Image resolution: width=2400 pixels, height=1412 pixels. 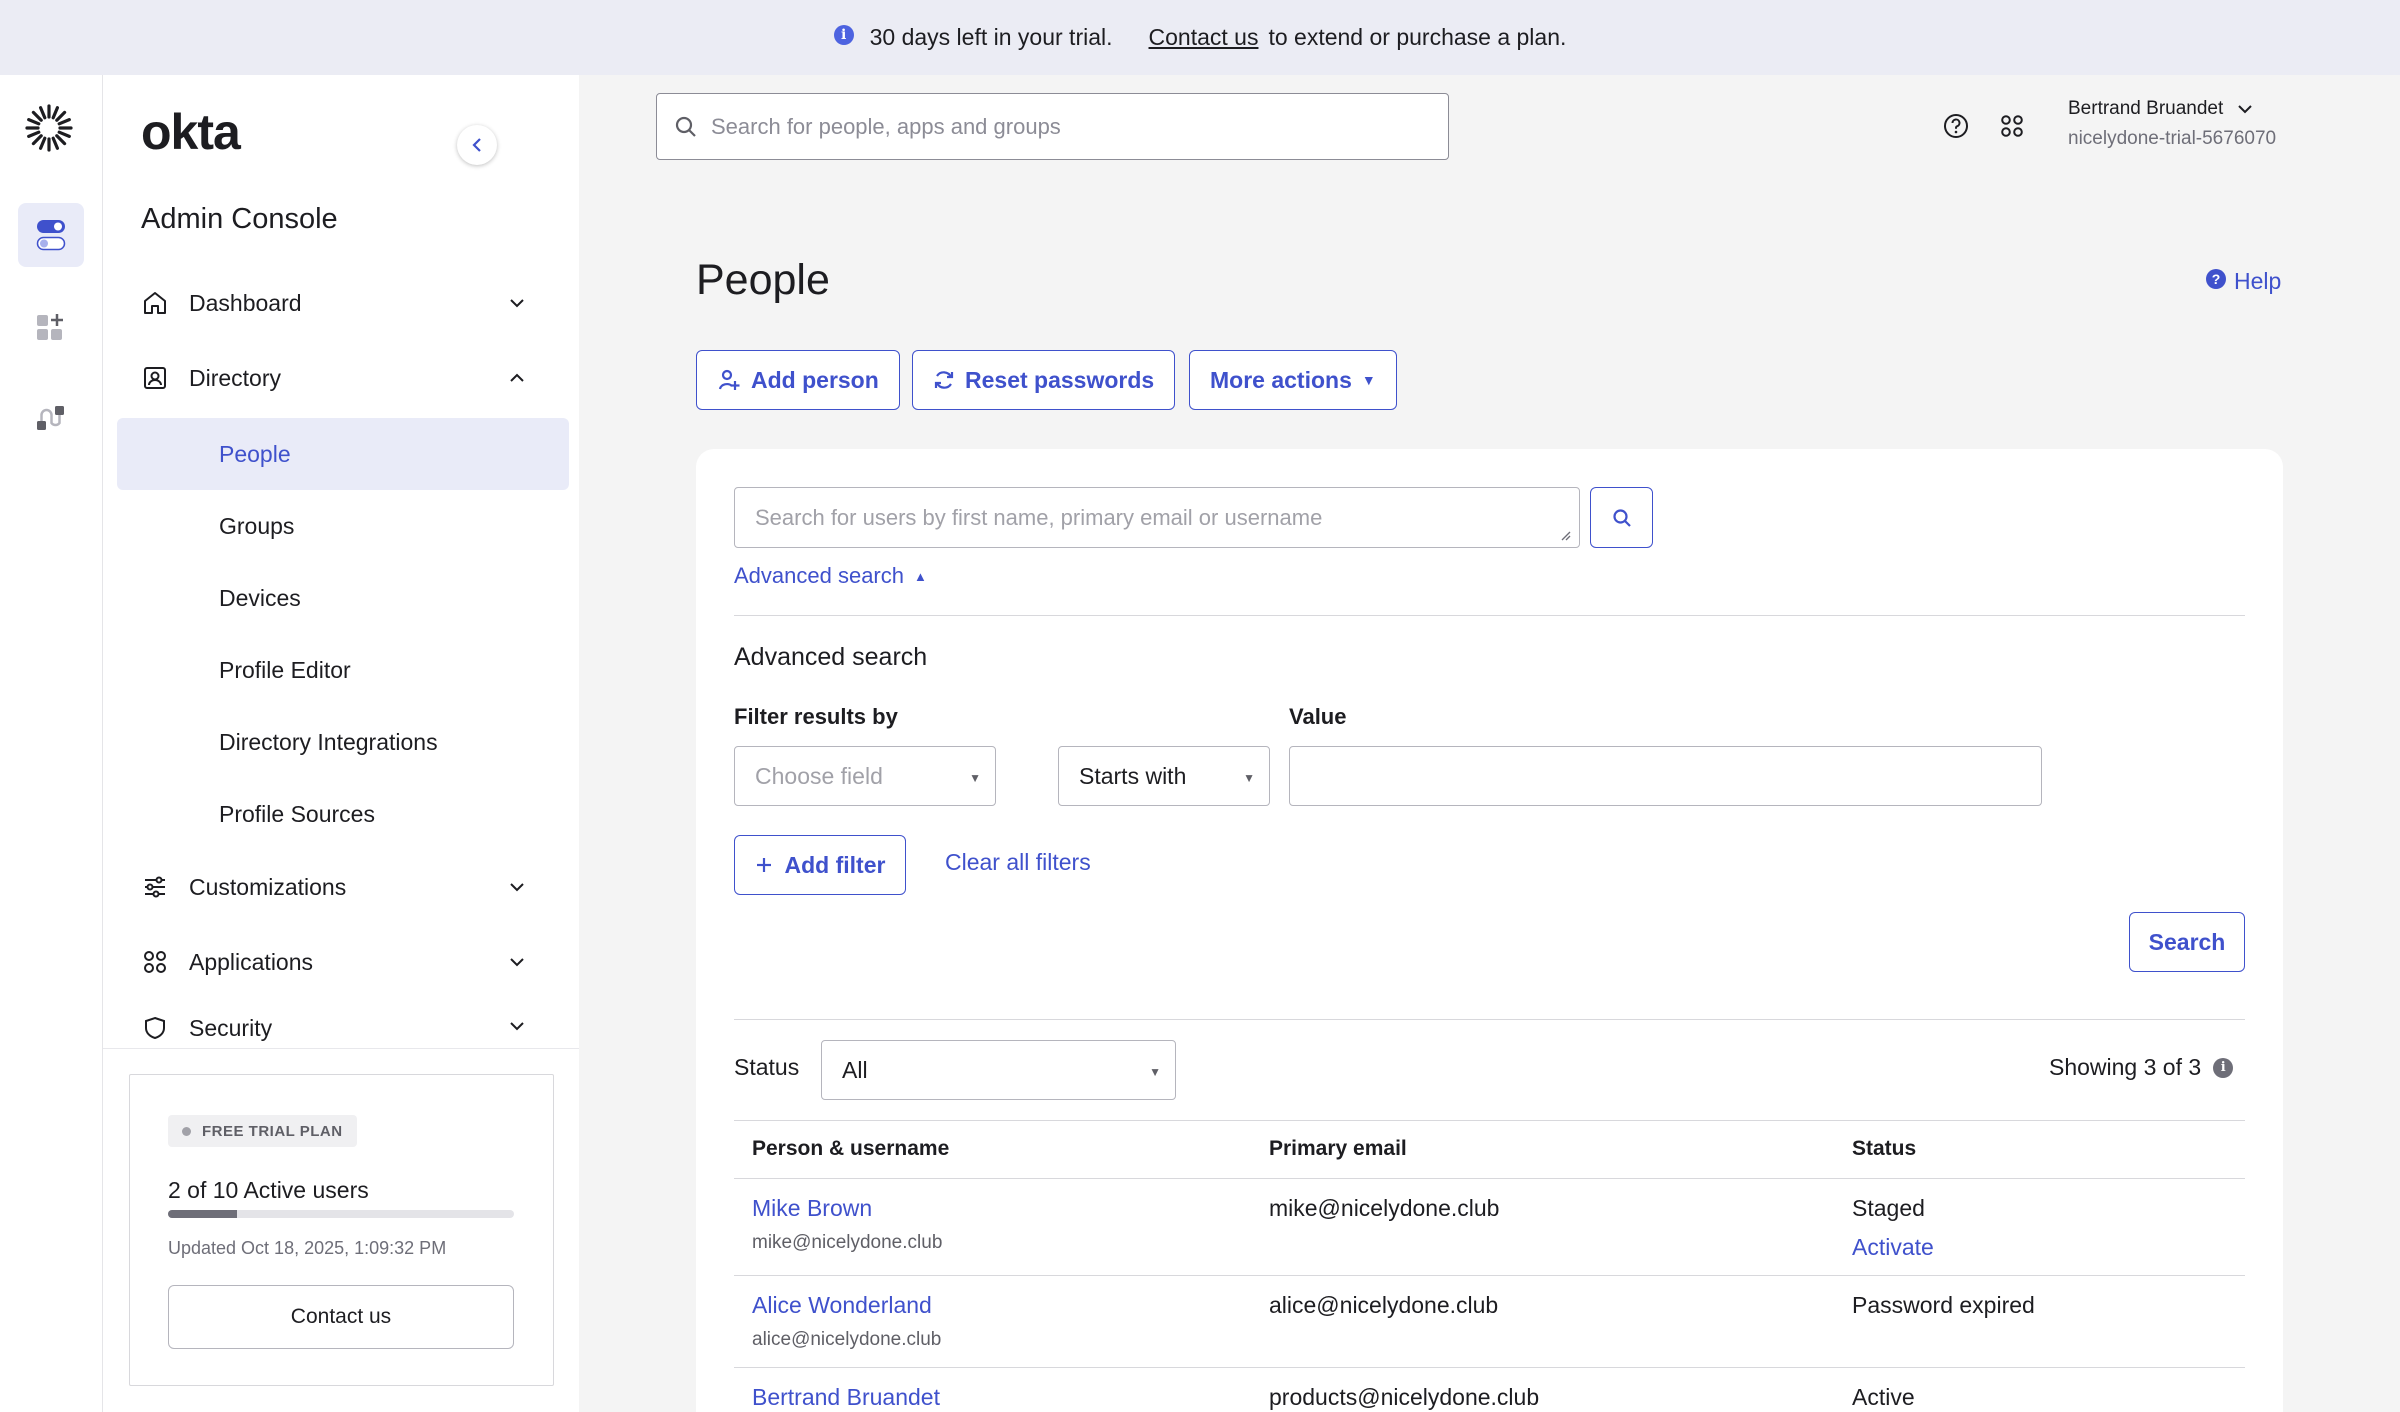 I want to click on chevron-left-icon, so click(x=476, y=145).